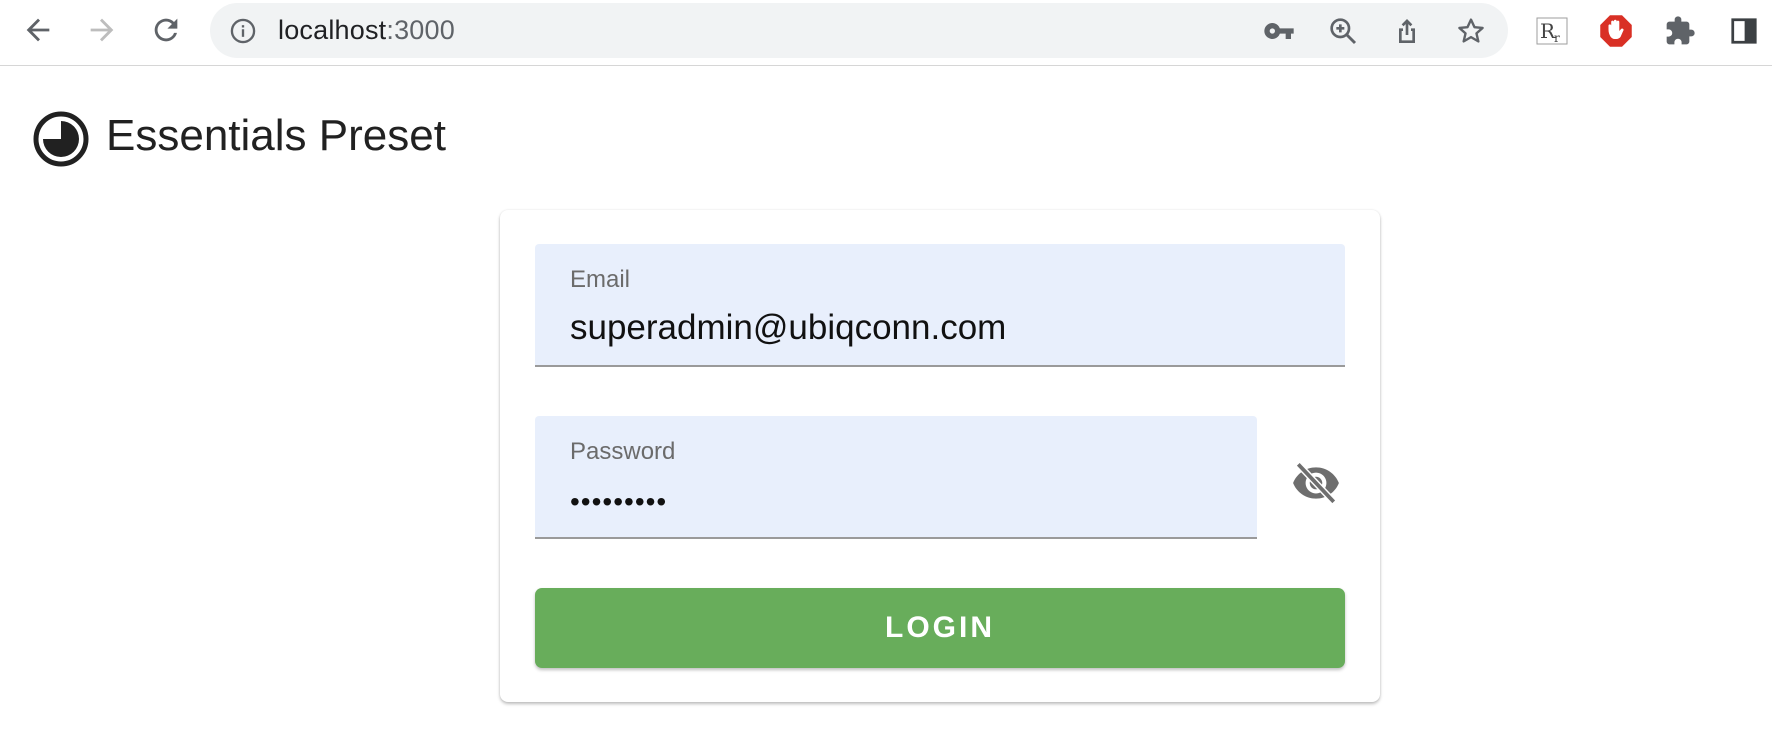 This screenshot has width=1772, height=742. Describe the element at coordinates (618, 502) in the screenshot. I see `password-input: •••••••••` at that location.